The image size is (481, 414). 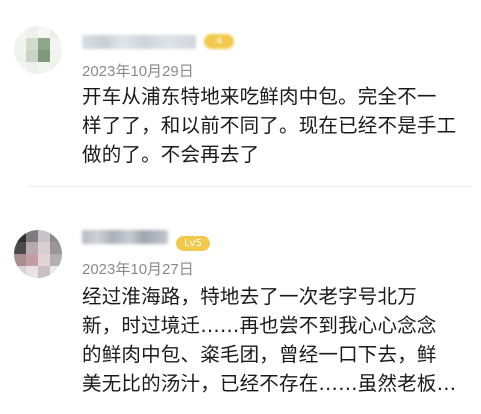 What do you see at coordinates (138, 269) in the screenshot?
I see `review-date: 2023年10月27日` at bounding box center [138, 269].